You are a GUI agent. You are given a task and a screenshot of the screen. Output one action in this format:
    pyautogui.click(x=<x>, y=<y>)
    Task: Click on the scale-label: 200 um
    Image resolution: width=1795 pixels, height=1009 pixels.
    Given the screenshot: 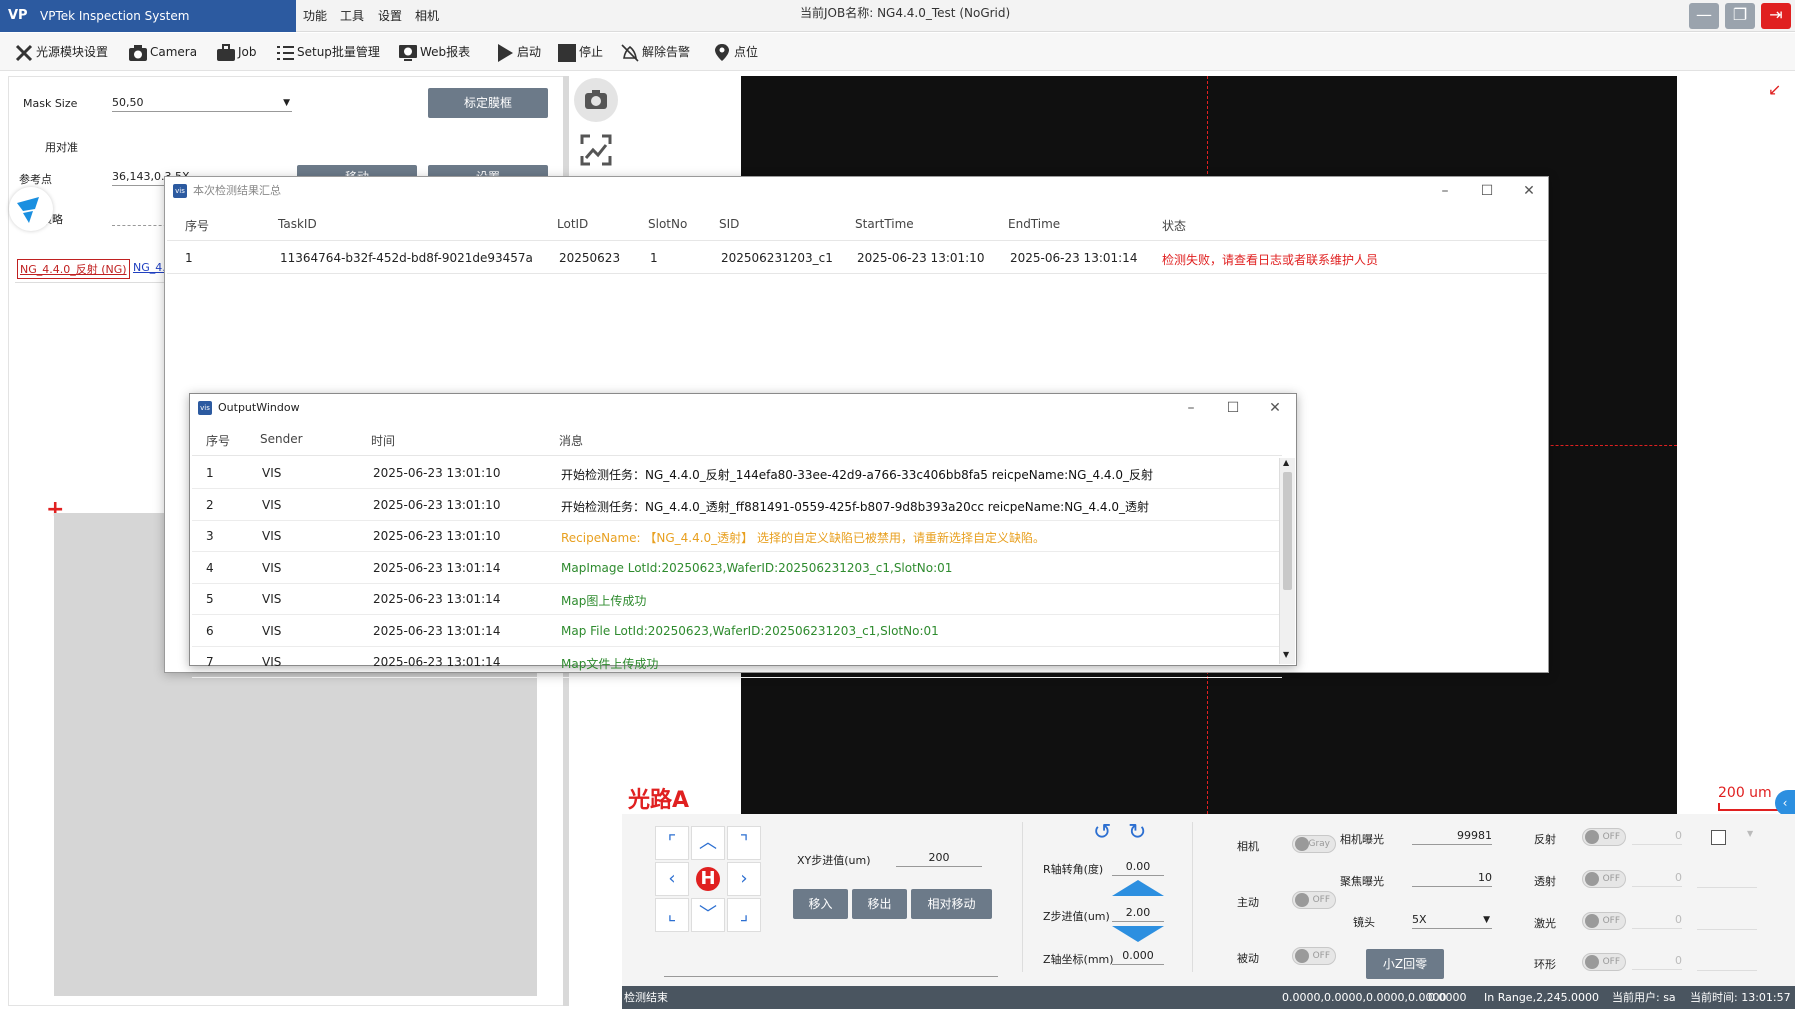 What is the action you would take?
    pyautogui.click(x=1745, y=793)
    